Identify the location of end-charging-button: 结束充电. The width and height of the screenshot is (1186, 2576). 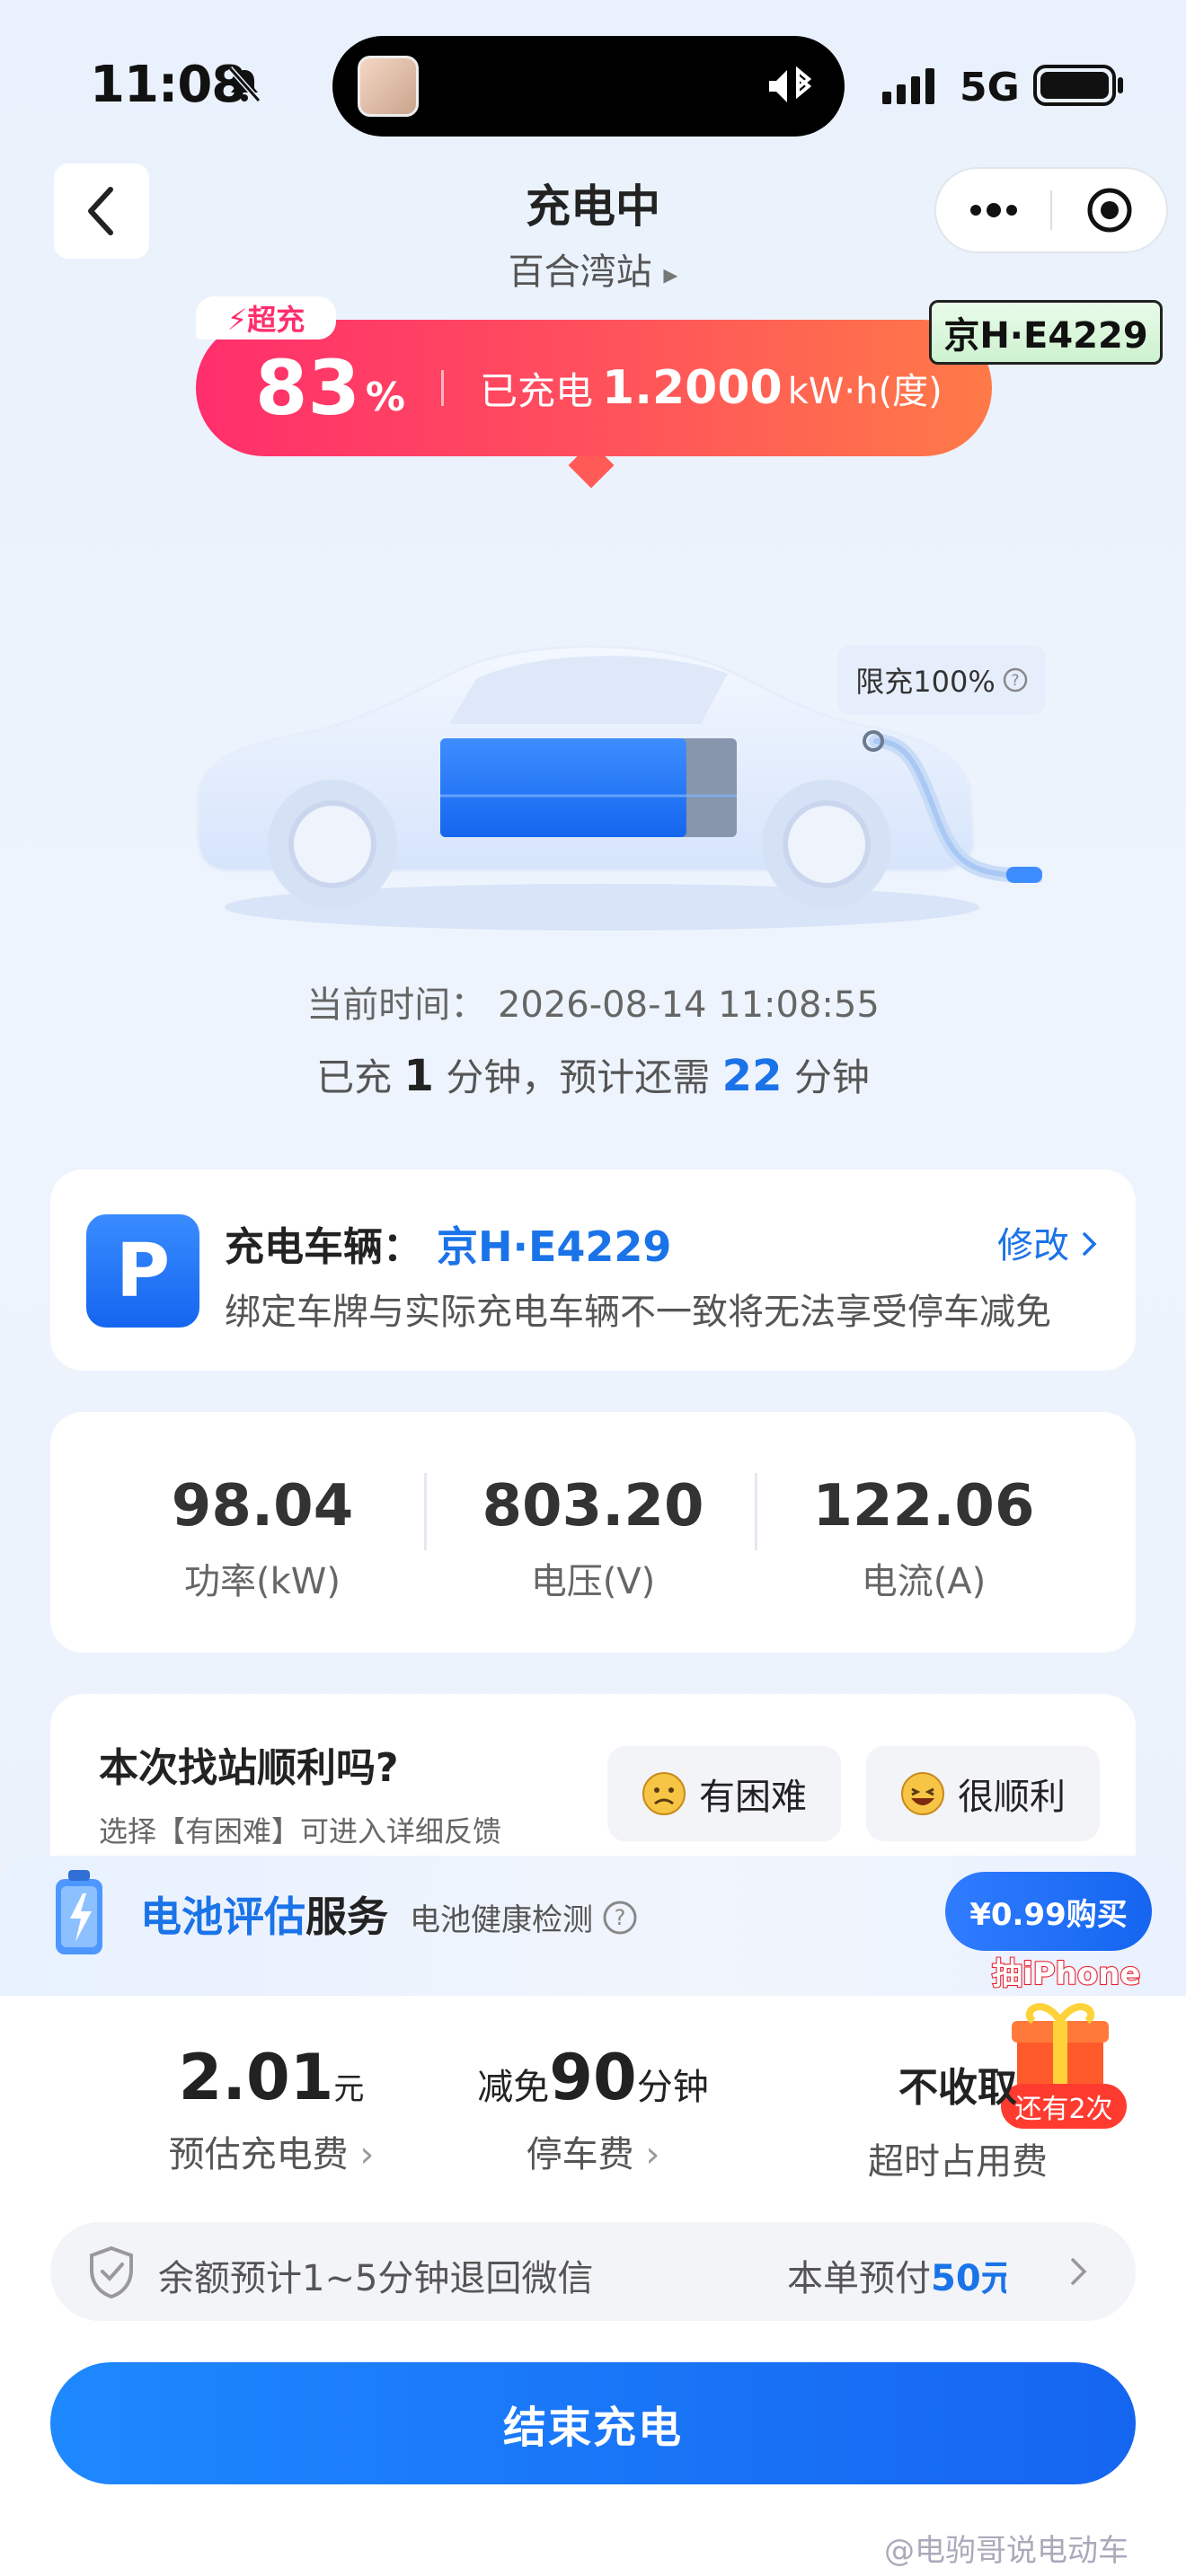
(593, 2423).